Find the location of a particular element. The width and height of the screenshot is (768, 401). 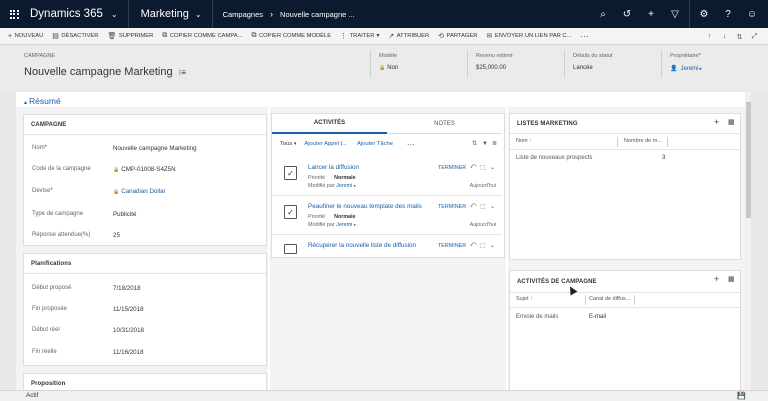

arrow-up-icon: ↑ is located at coordinates (709, 36).